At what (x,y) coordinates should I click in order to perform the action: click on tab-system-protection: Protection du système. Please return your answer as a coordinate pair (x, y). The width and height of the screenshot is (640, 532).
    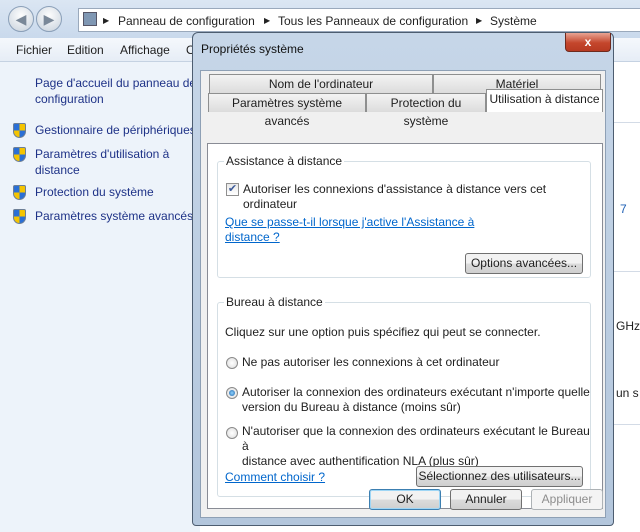
    Looking at the image, I should click on (426, 110).